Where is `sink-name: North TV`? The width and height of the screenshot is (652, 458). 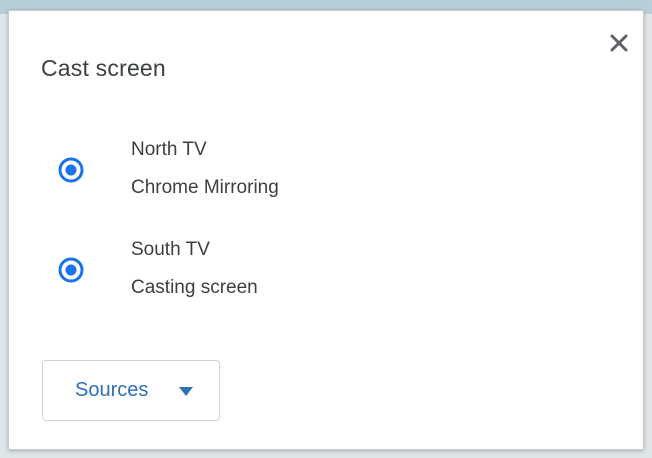
sink-name: North TV is located at coordinates (169, 149).